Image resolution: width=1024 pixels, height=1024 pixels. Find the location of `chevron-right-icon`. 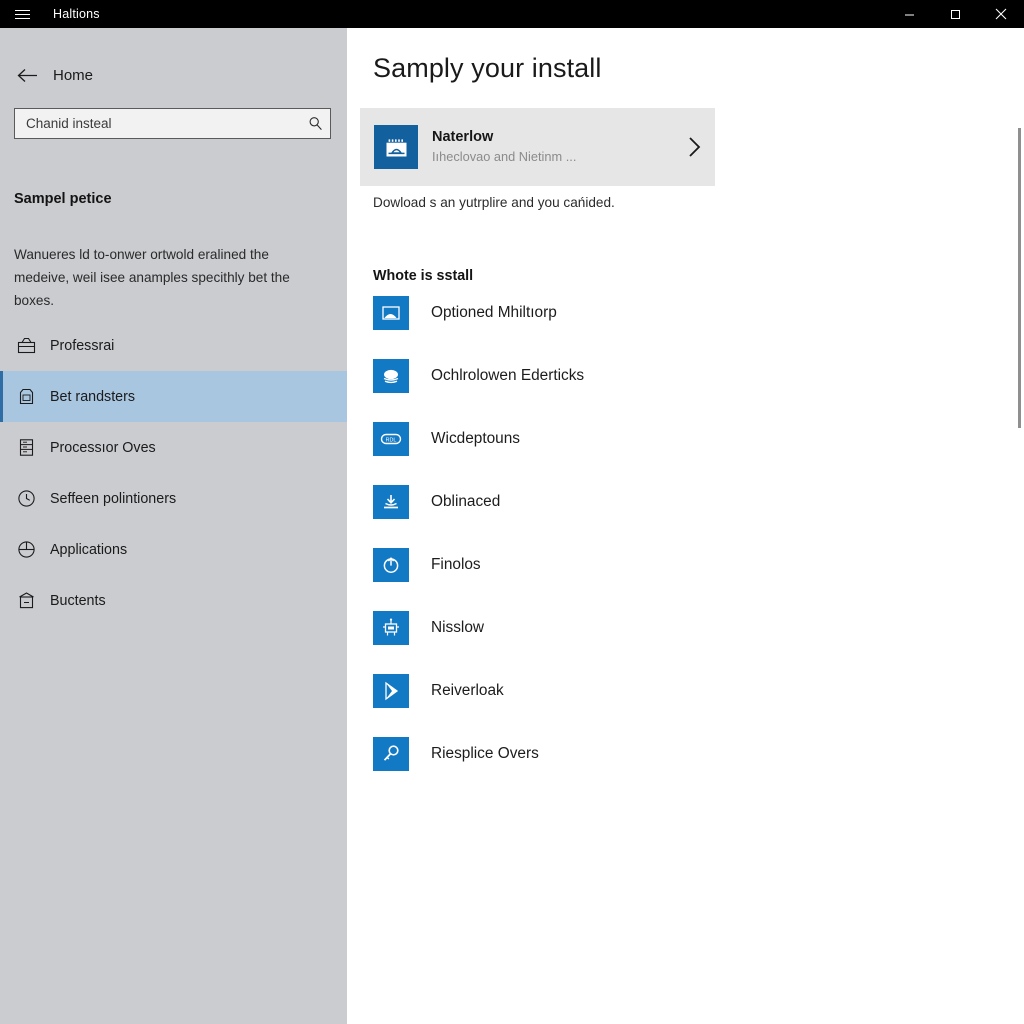

chevron-right-icon is located at coordinates (694, 147).